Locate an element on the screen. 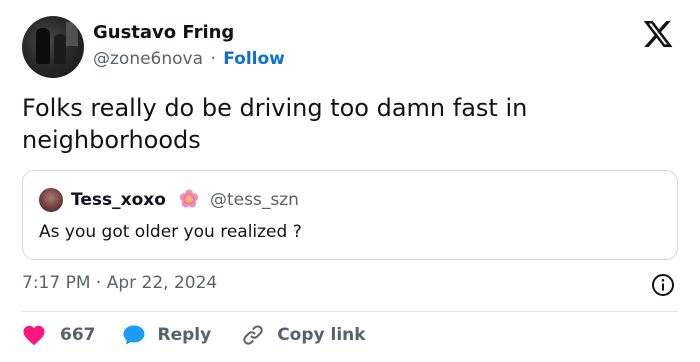 The image size is (700, 362). quoted-text: As you got older you realized ? is located at coordinates (170, 232).